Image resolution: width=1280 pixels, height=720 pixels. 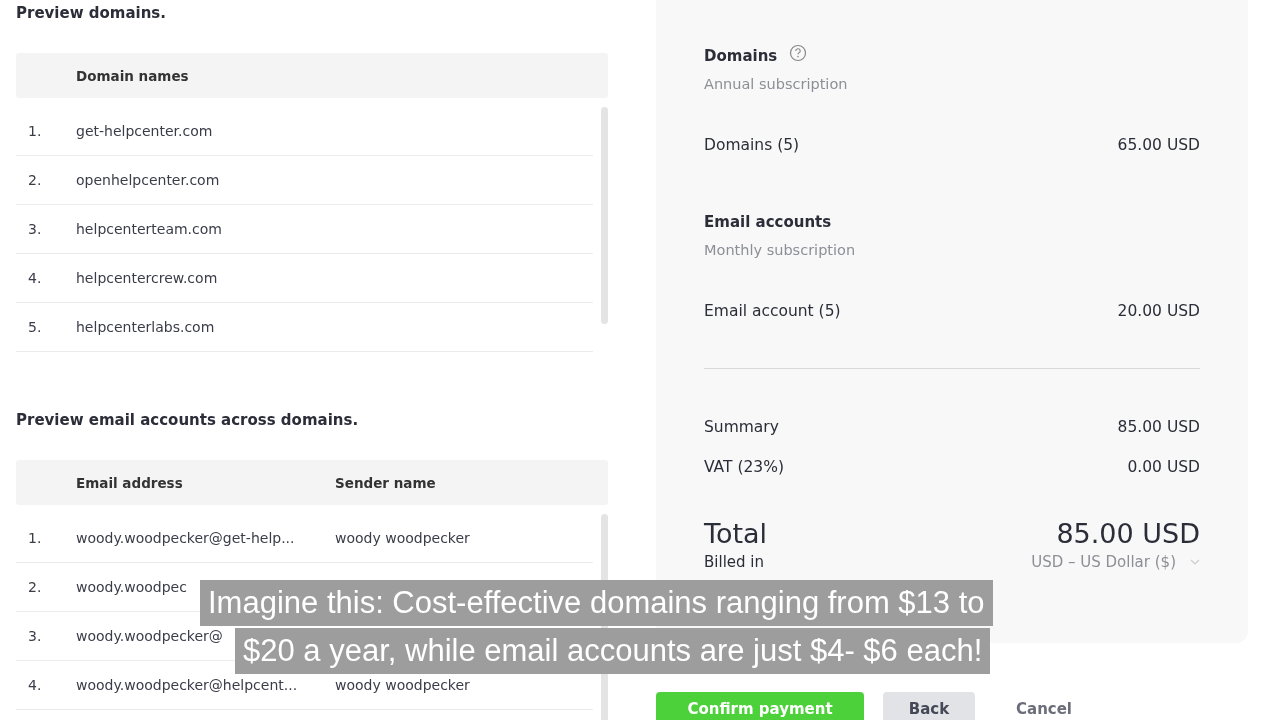 What do you see at coordinates (929, 706) in the screenshot?
I see `action-button: Back` at bounding box center [929, 706].